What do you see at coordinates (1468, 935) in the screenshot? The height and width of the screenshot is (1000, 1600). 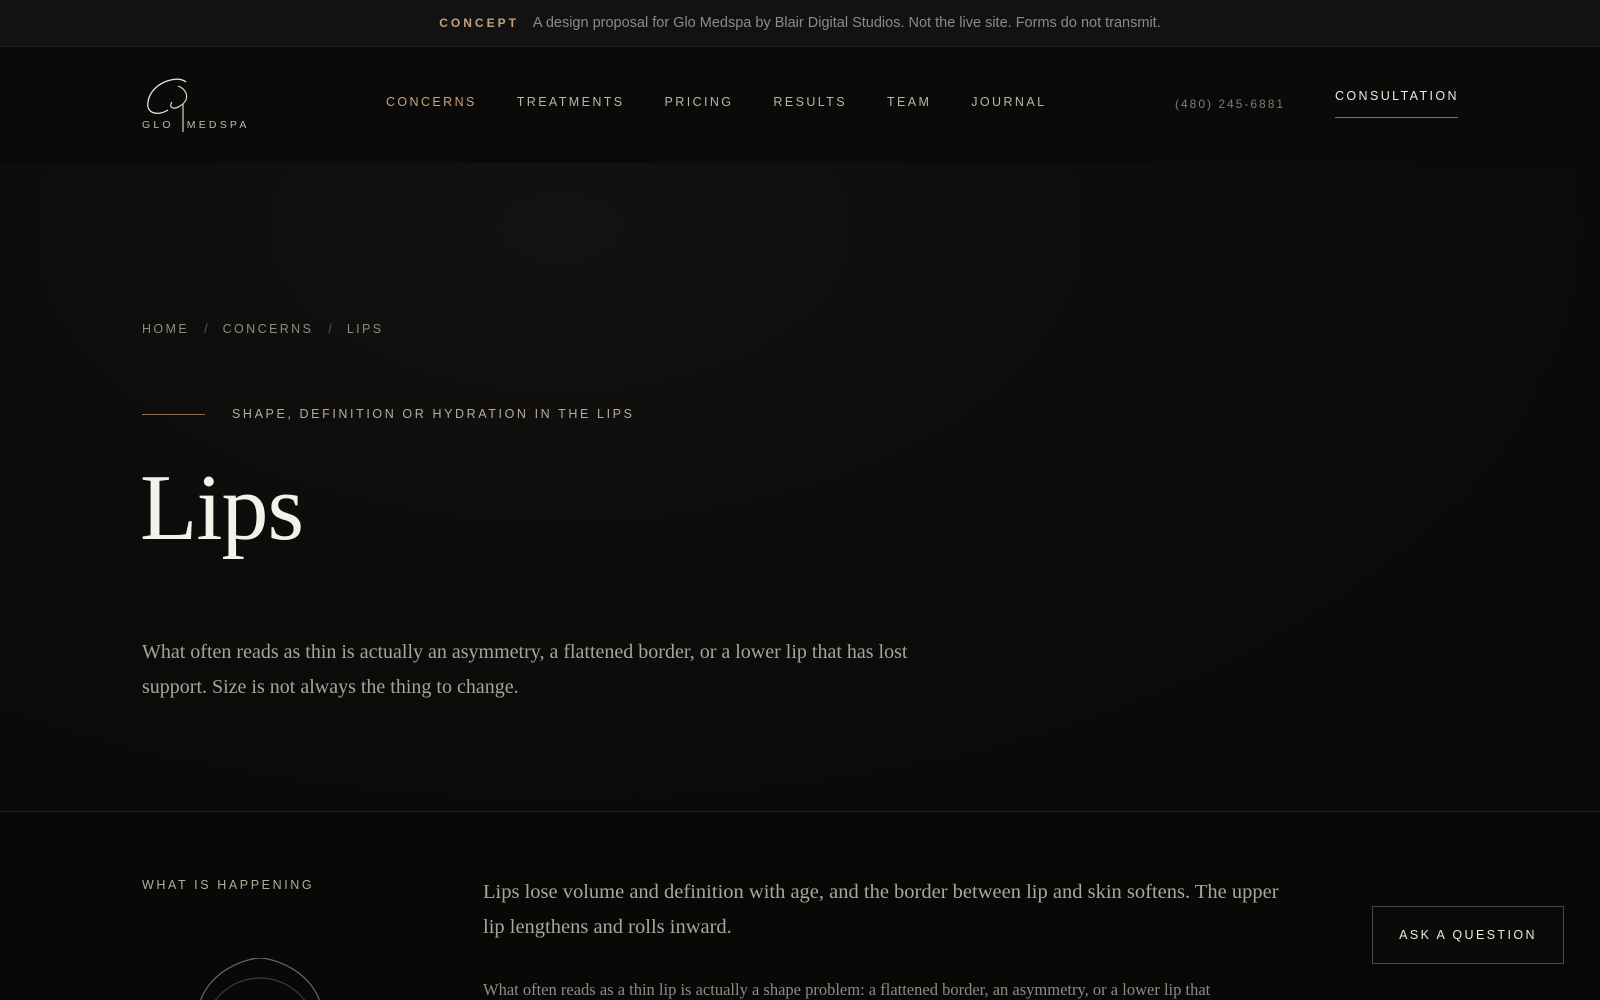 I see `ask-question-button: ASK A QUESTION` at bounding box center [1468, 935].